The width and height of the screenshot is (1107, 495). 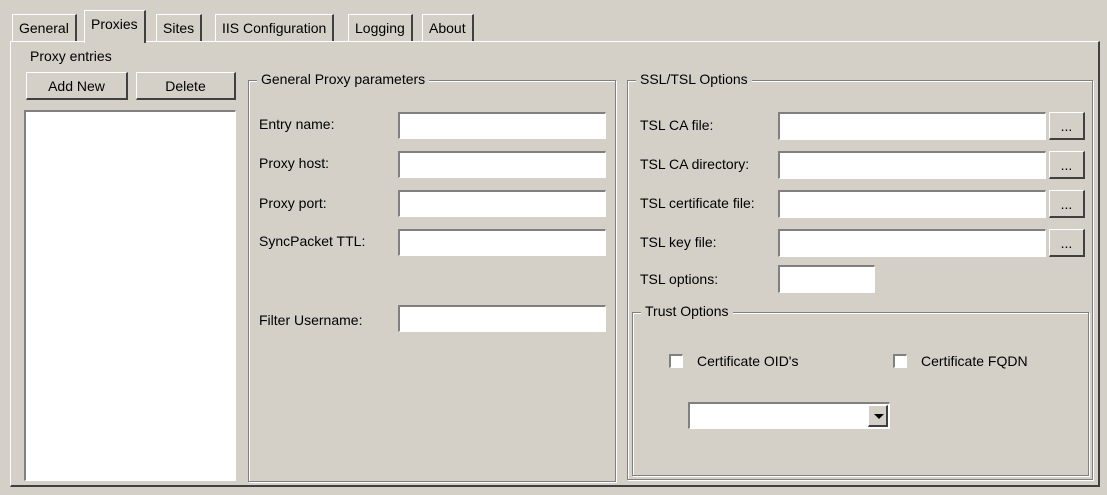 I want to click on filter-username-field, so click(x=502, y=318).